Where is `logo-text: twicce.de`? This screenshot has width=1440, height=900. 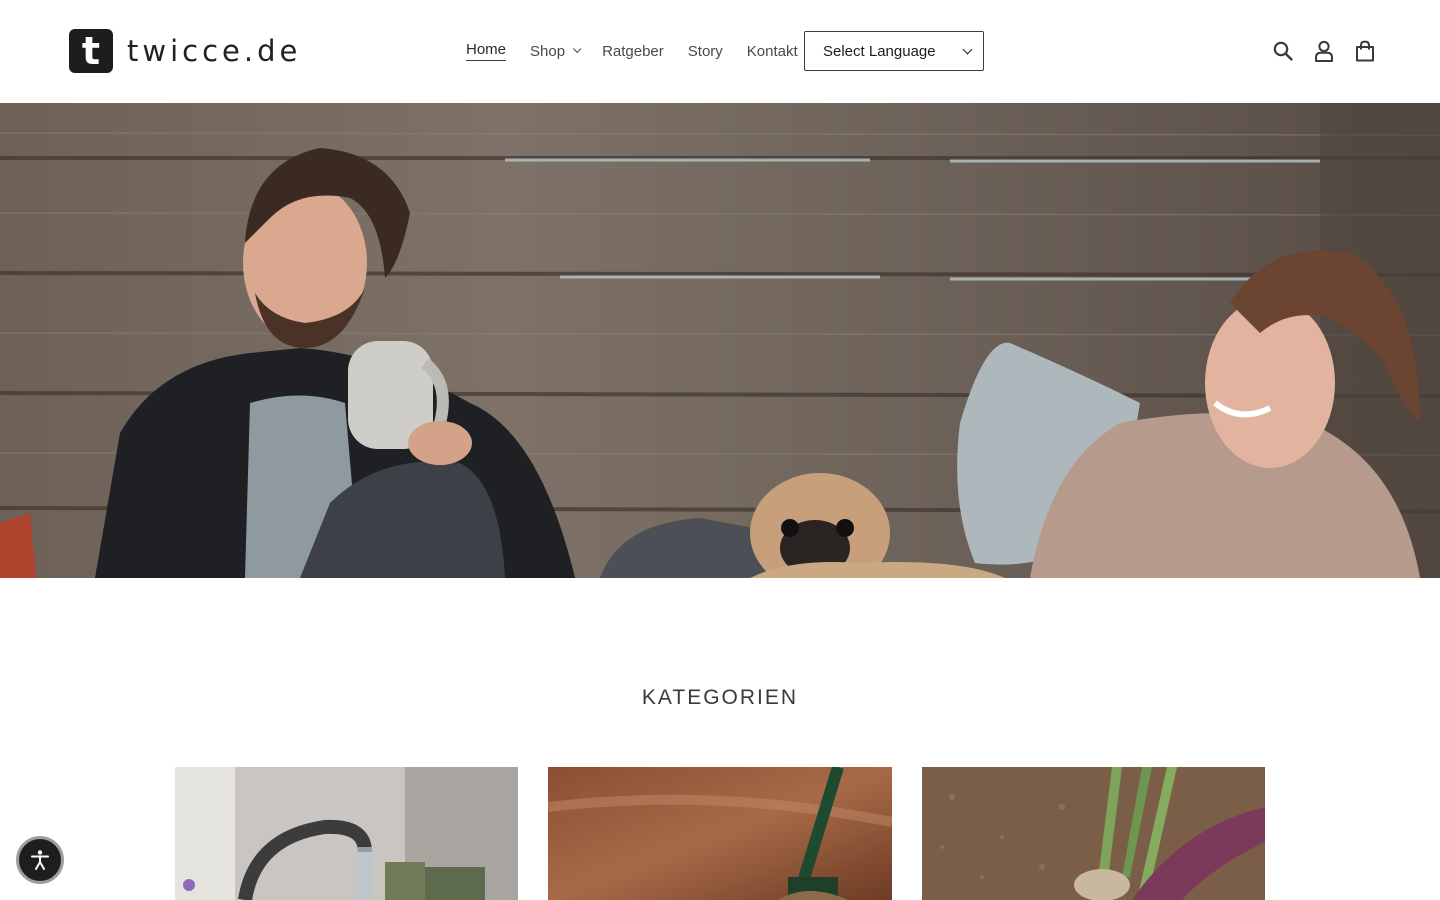 logo-text: twicce.de is located at coordinates (214, 51).